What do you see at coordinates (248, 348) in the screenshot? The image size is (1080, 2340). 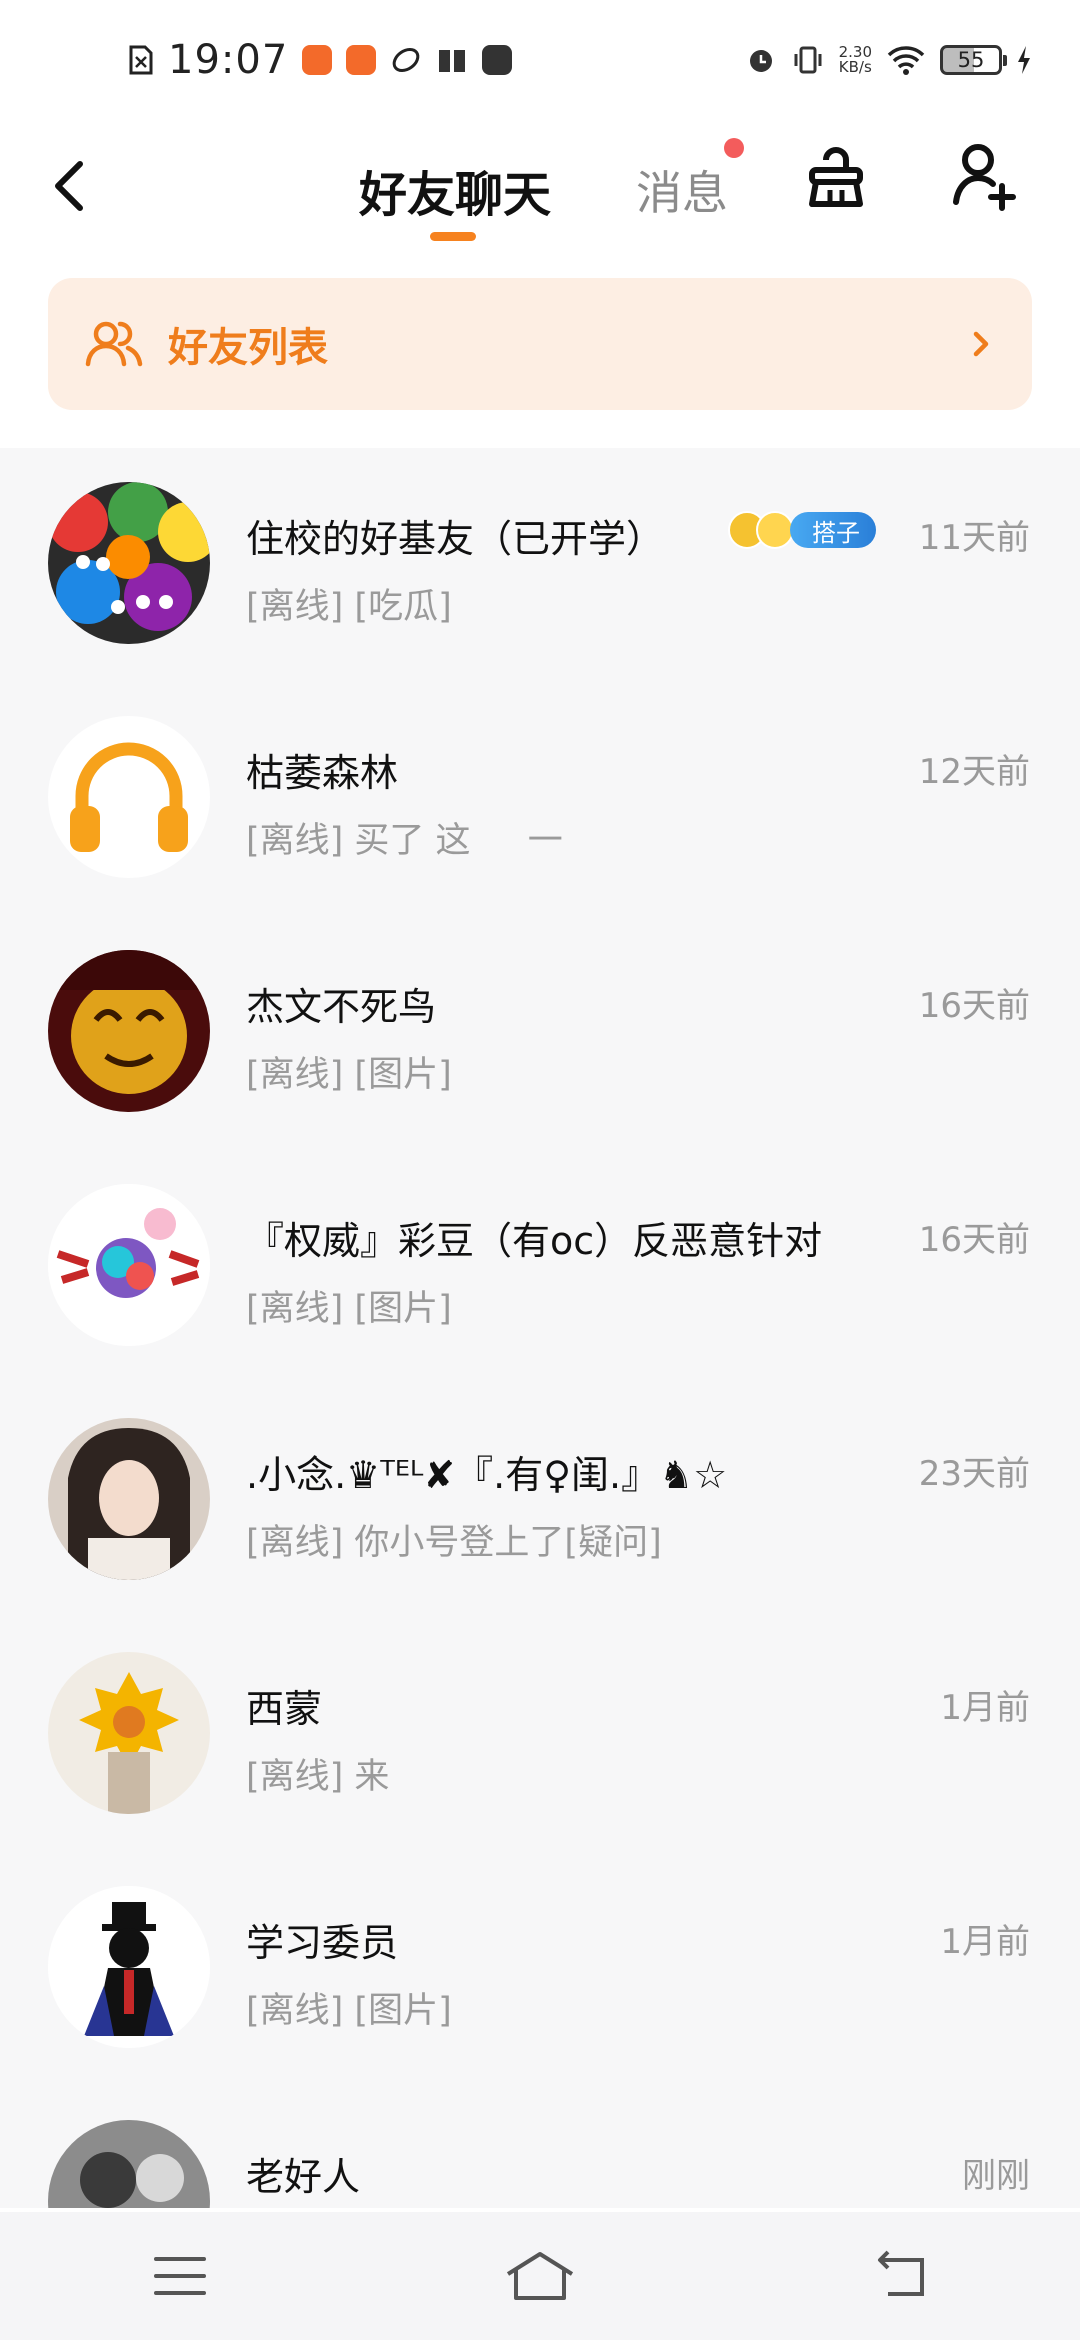 I see `friend-list-label: 好友列表` at bounding box center [248, 348].